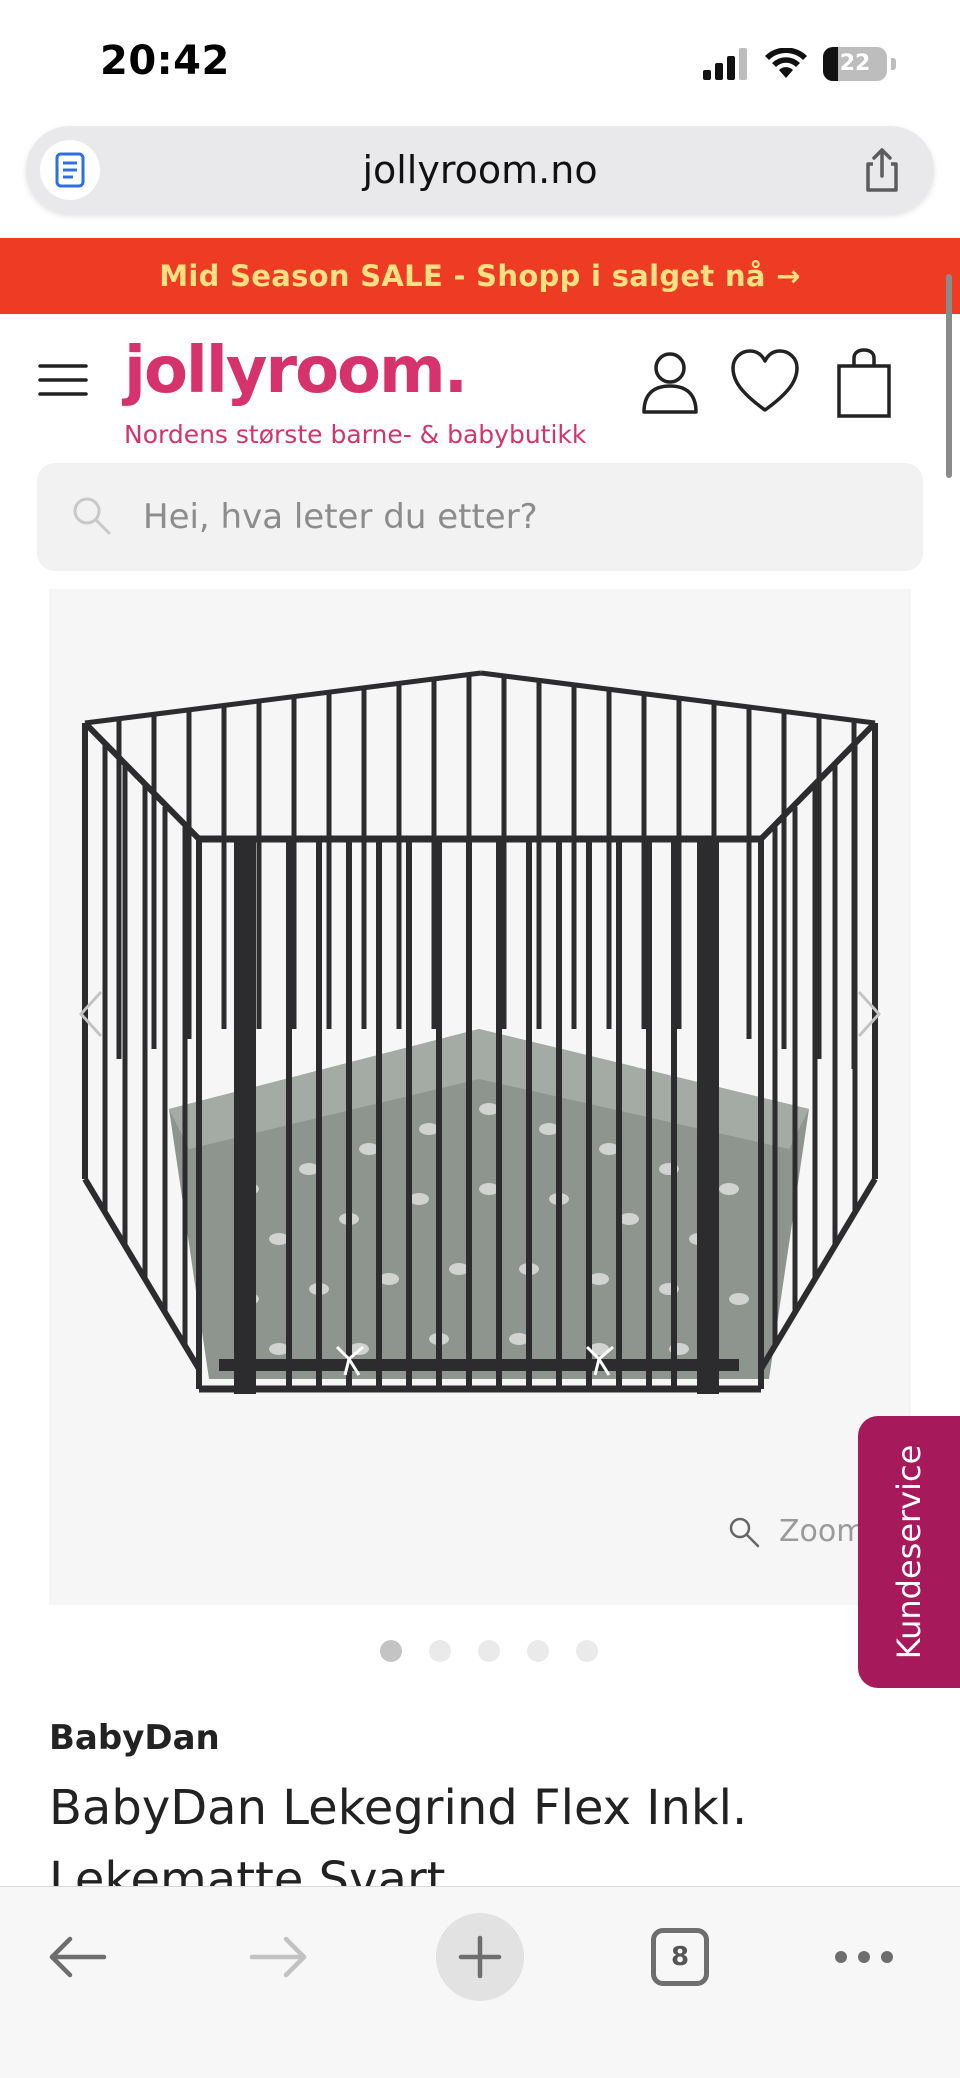  I want to click on new-tab-button, so click(480, 1957).